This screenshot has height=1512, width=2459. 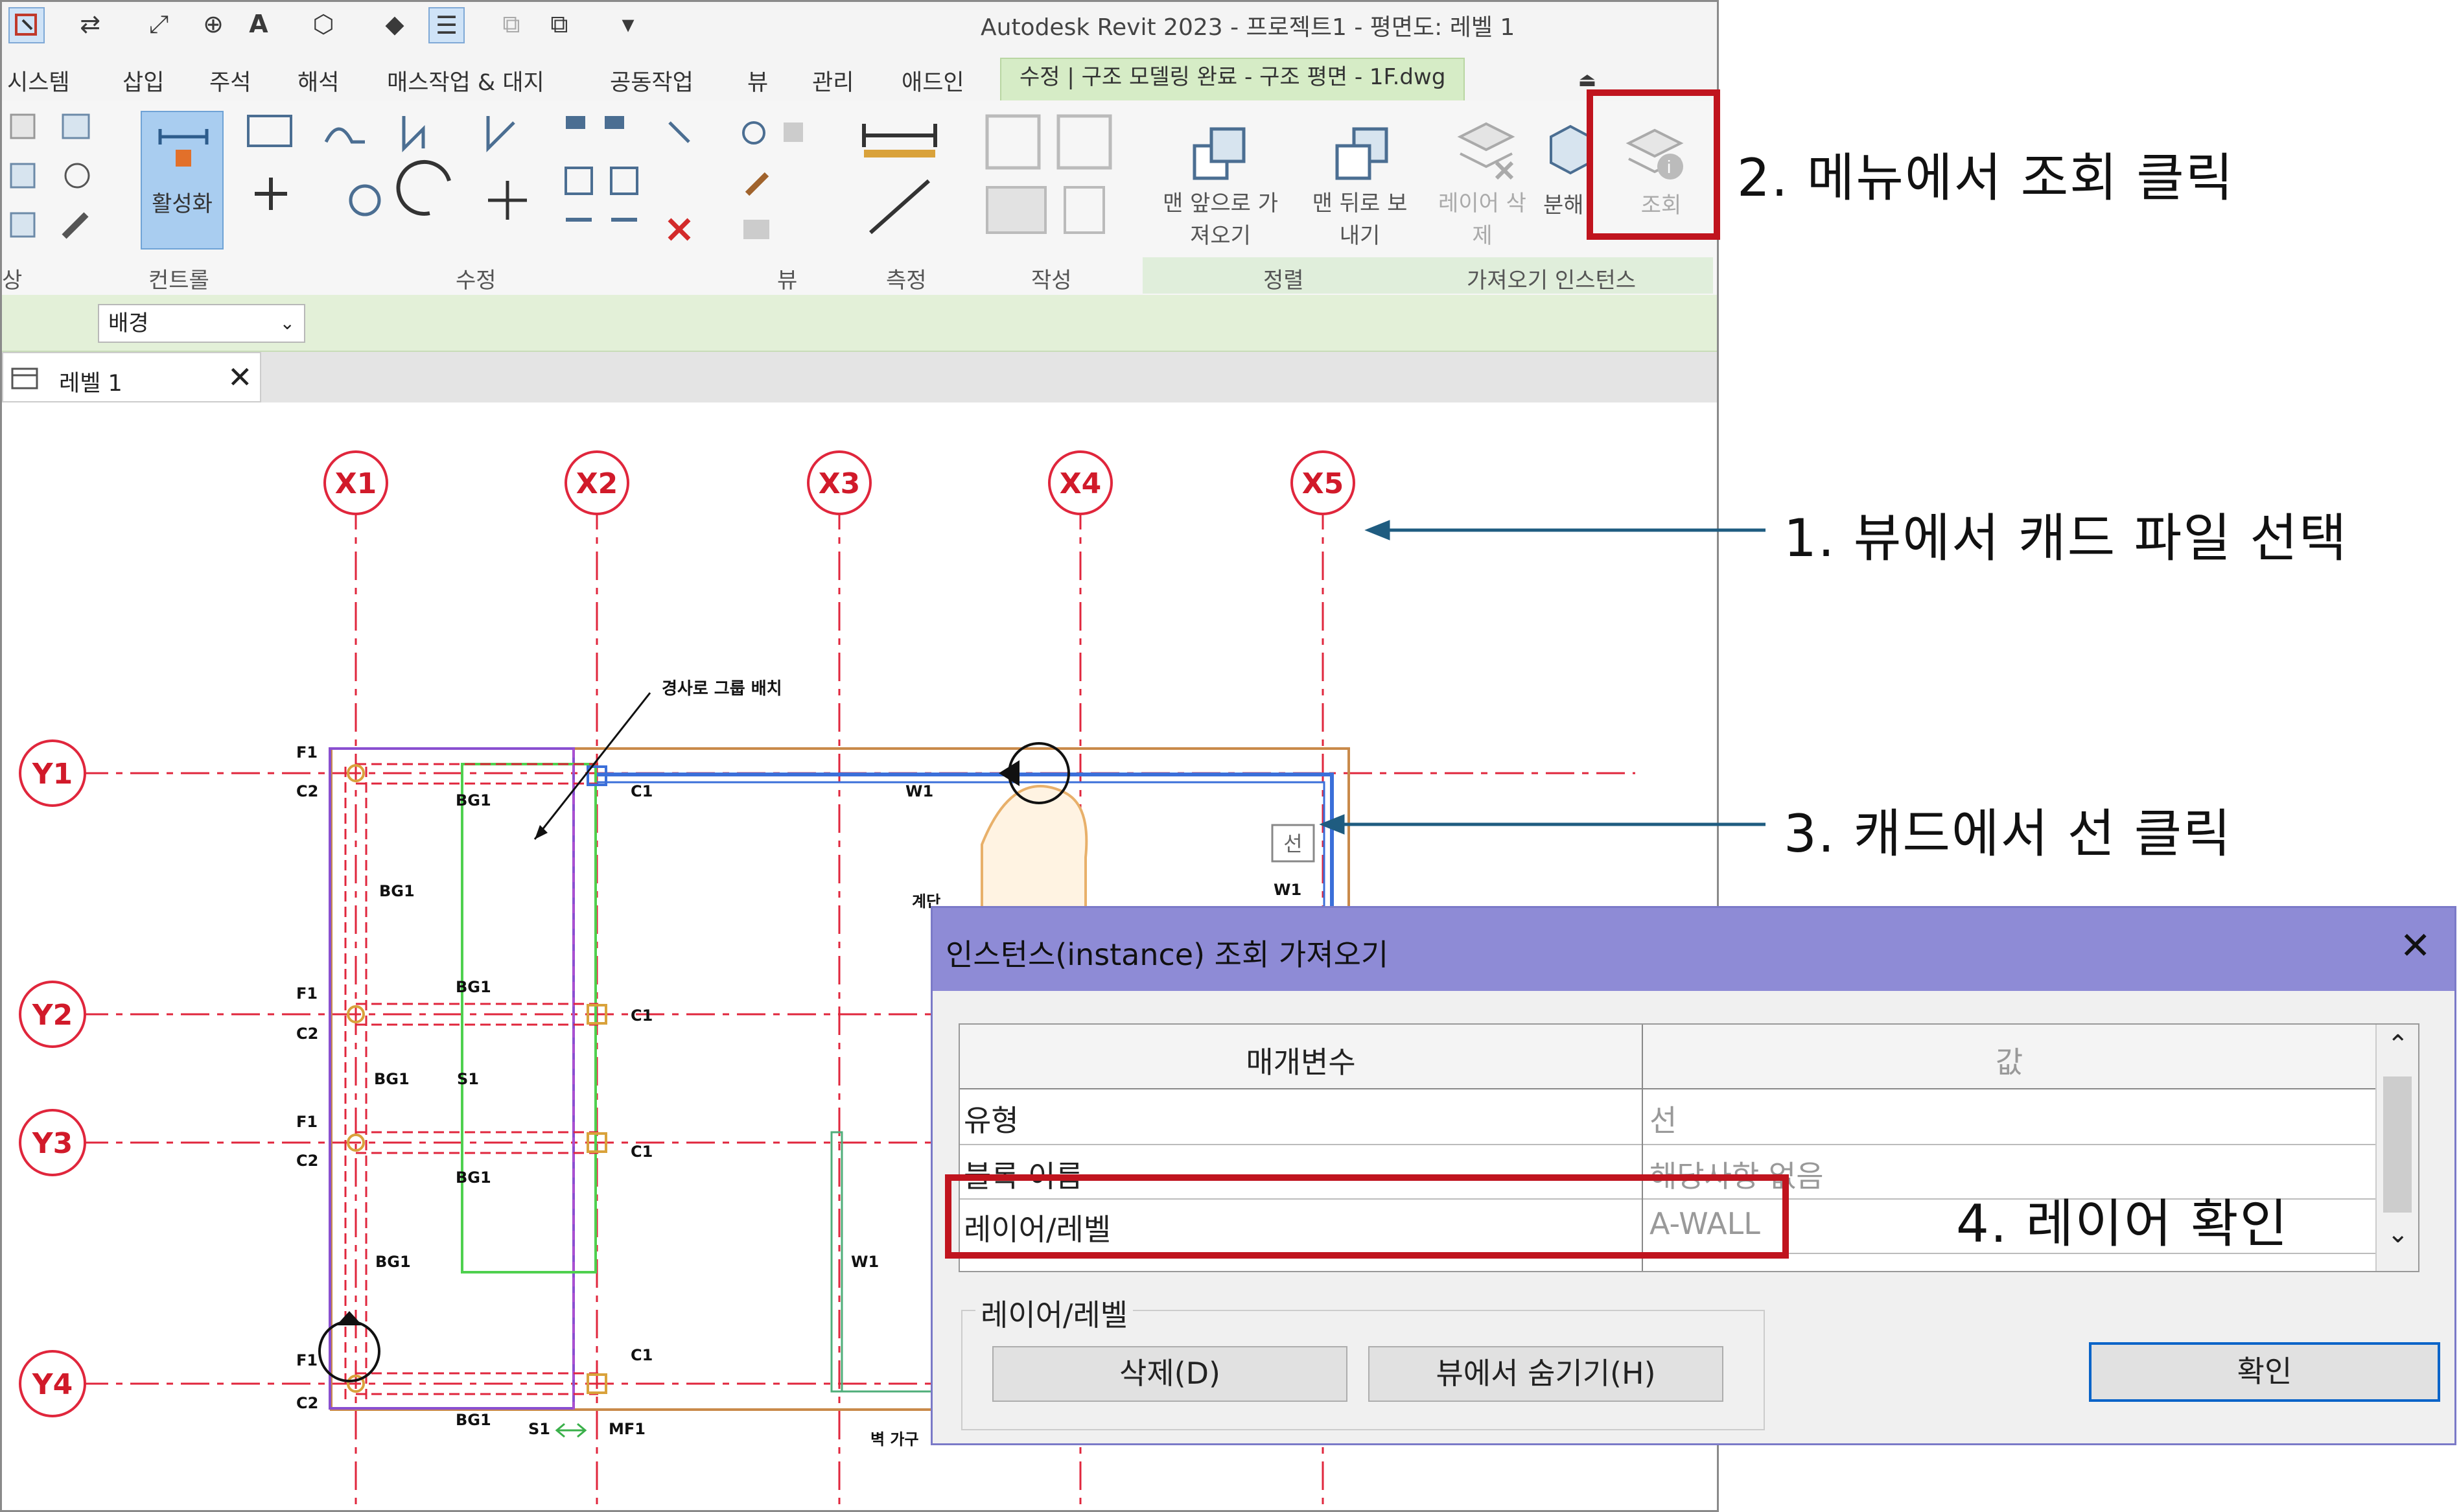 I want to click on value-header: 값, so click(x=2009, y=1057).